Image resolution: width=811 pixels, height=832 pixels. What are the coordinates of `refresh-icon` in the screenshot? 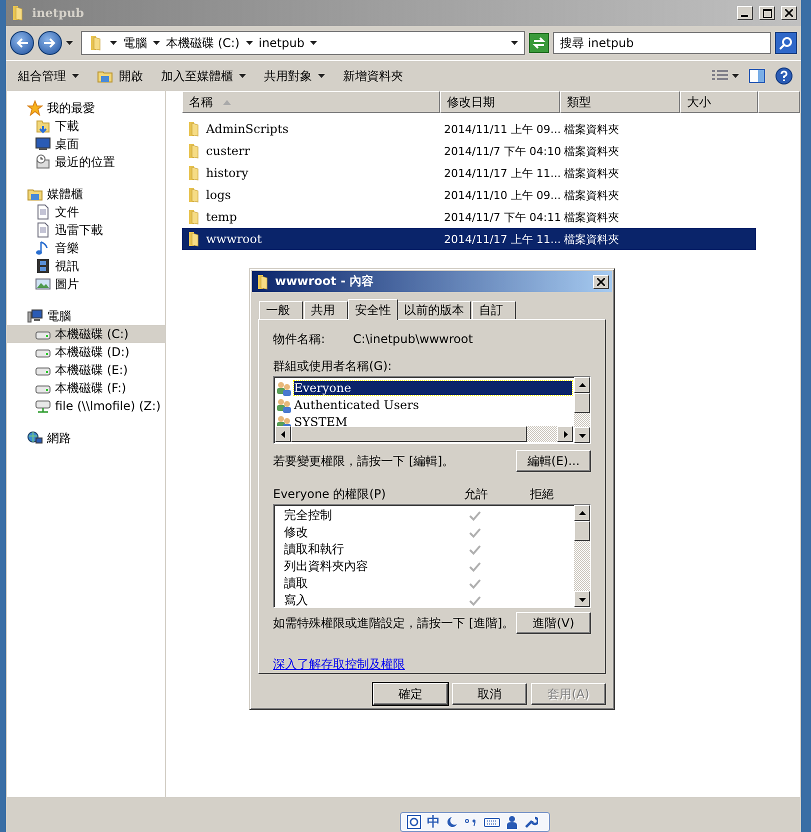 It's located at (539, 43).